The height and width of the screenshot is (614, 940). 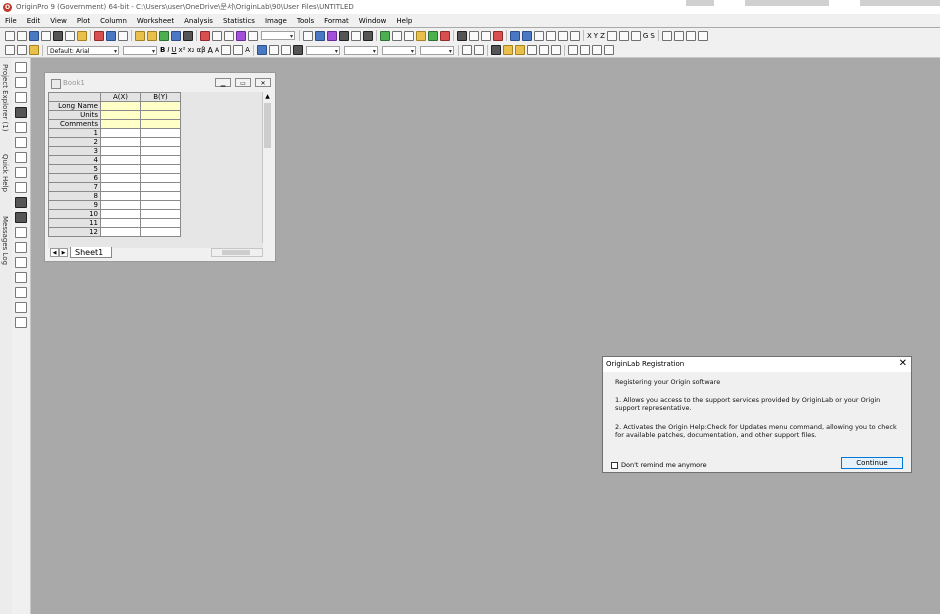 I want to click on prev-sheet-icon: ◀, so click(x=54, y=252).